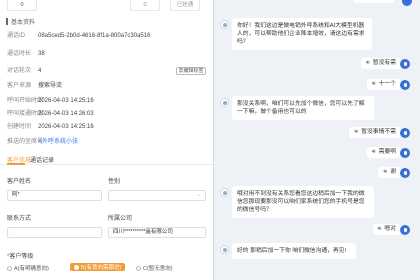 The height and width of the screenshot is (280, 420). Describe the element at coordinates (101, 268) in the screenshot. I see `radio-label: B(有意向需跟进)` at that location.